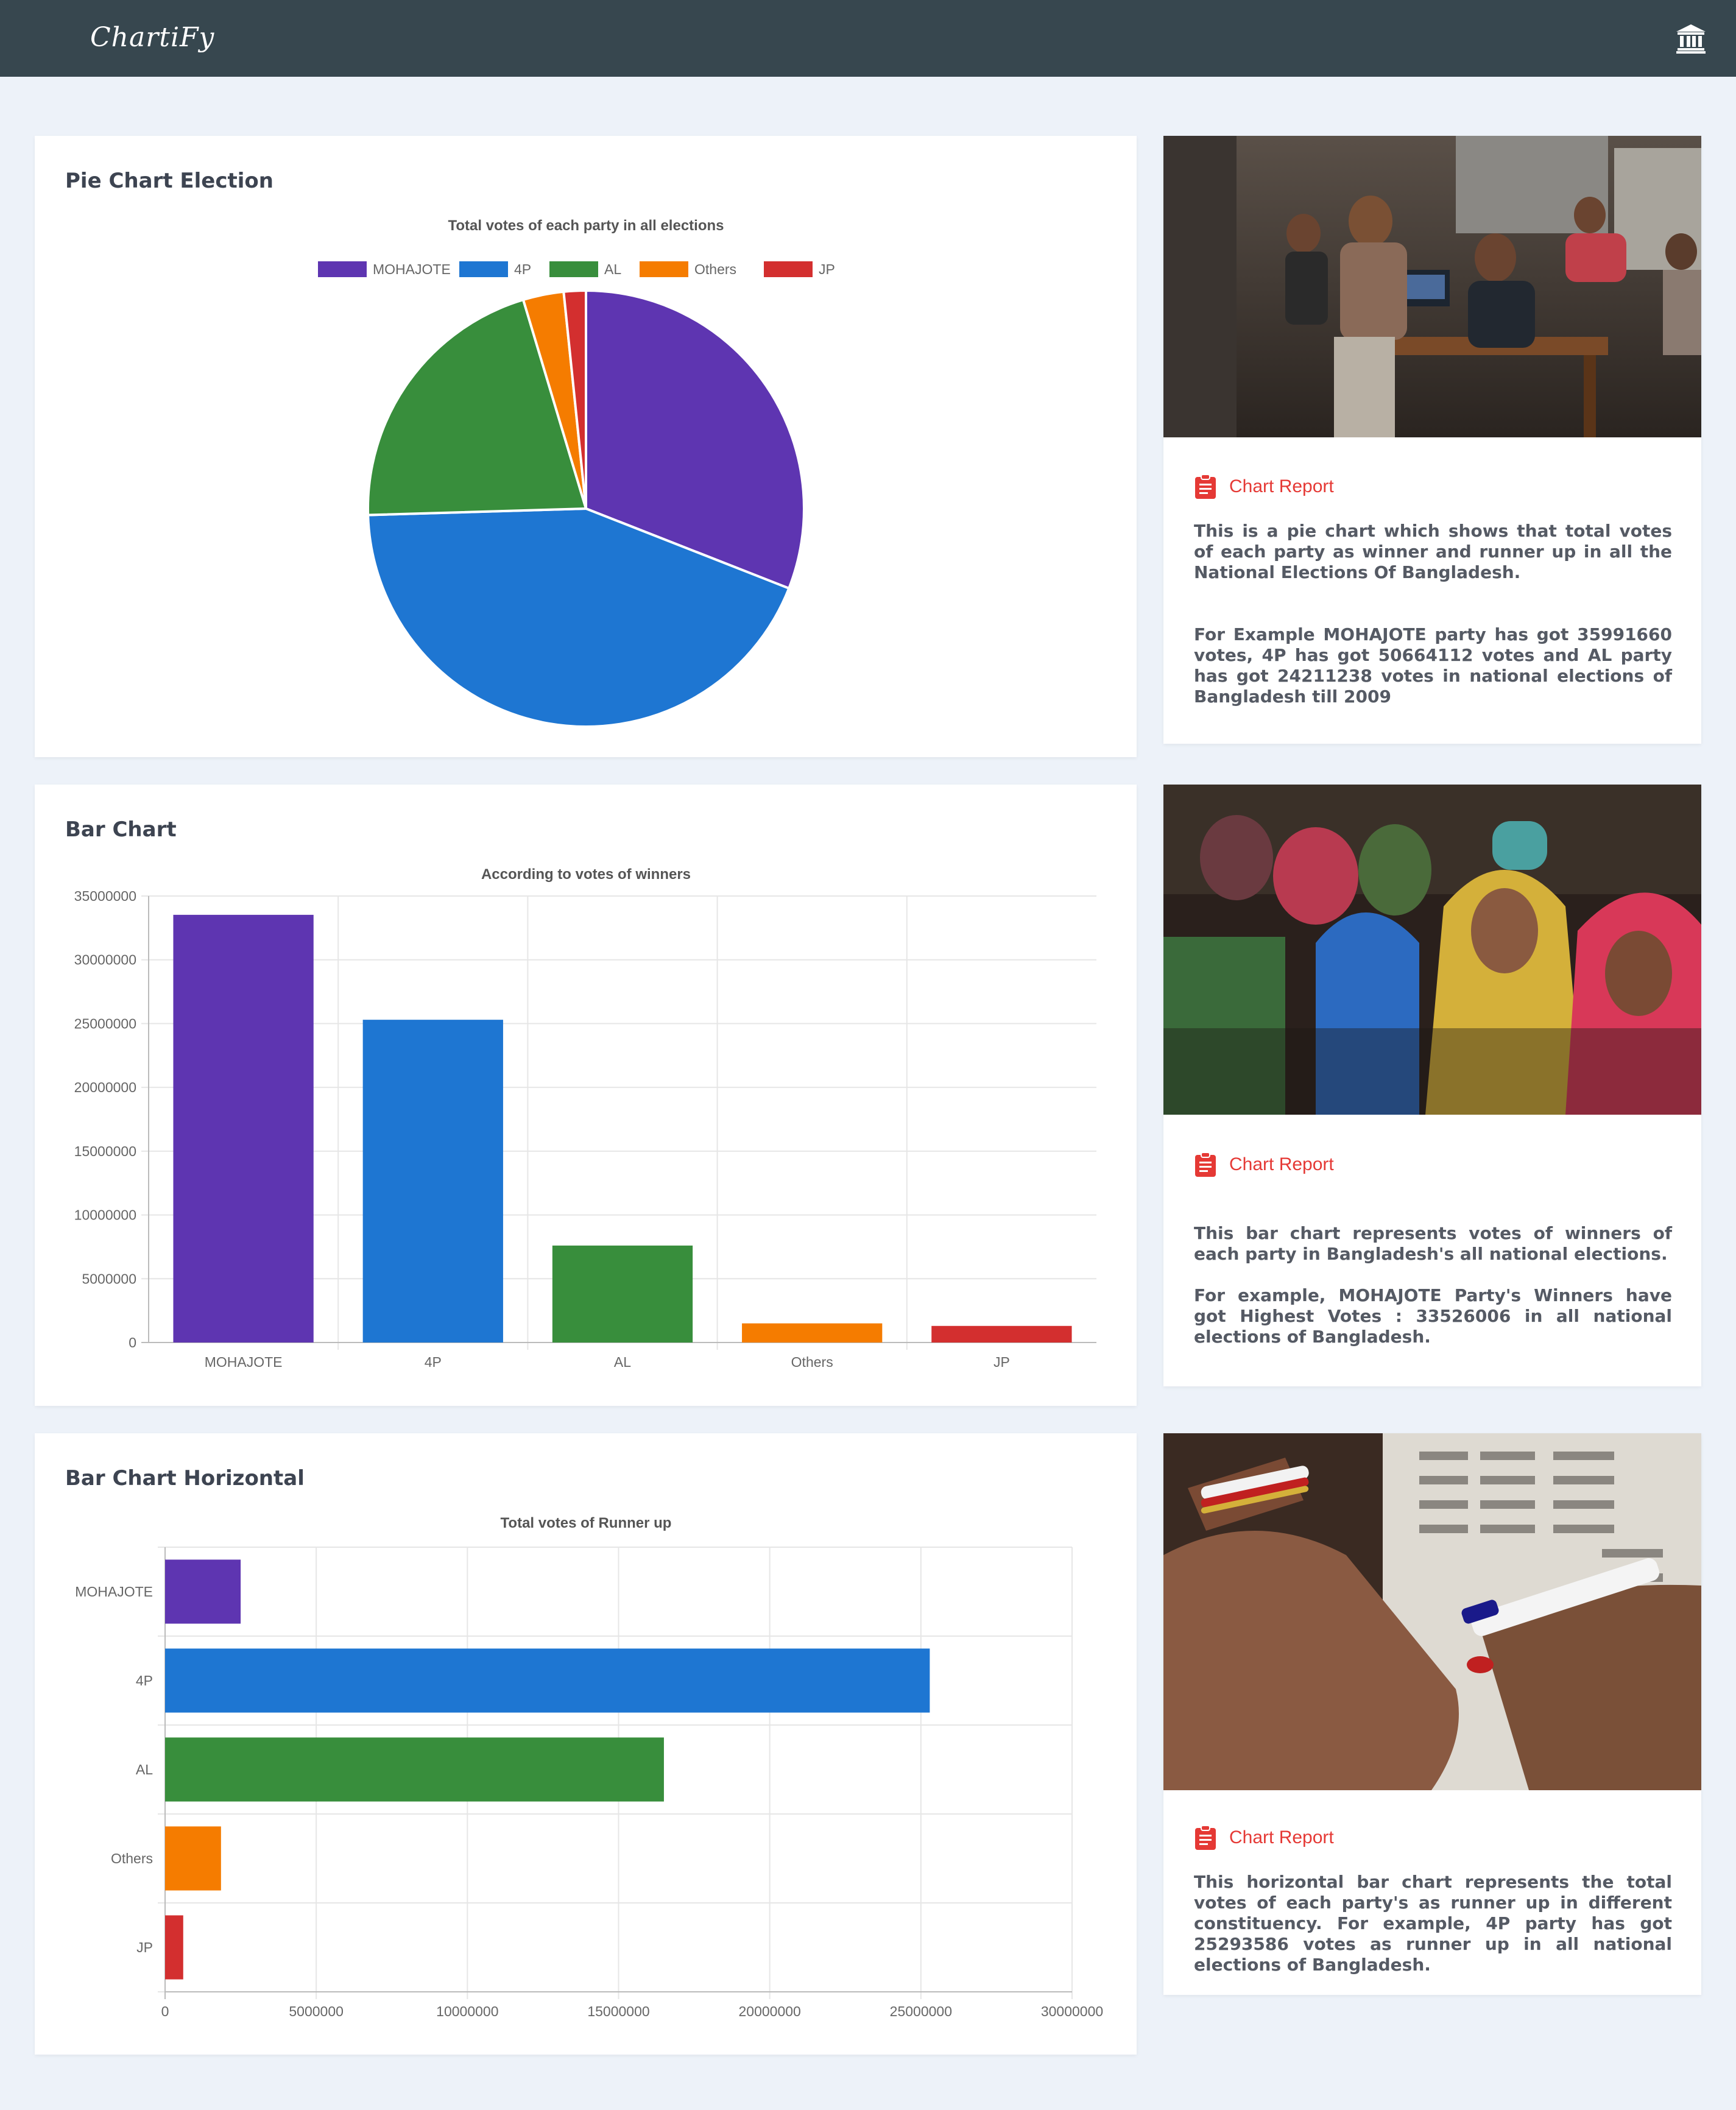 The height and width of the screenshot is (2110, 1736). I want to click on y-tick-label: JP, so click(144, 1947).